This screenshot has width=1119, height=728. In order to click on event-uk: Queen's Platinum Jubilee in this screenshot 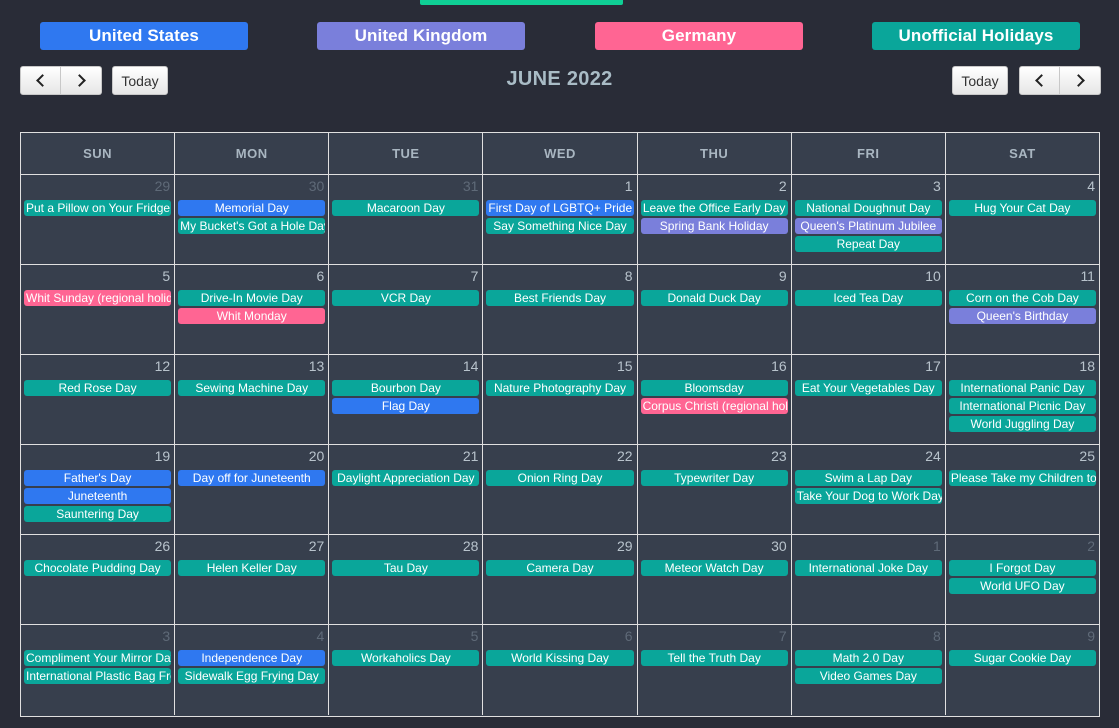, I will do `click(868, 226)`.